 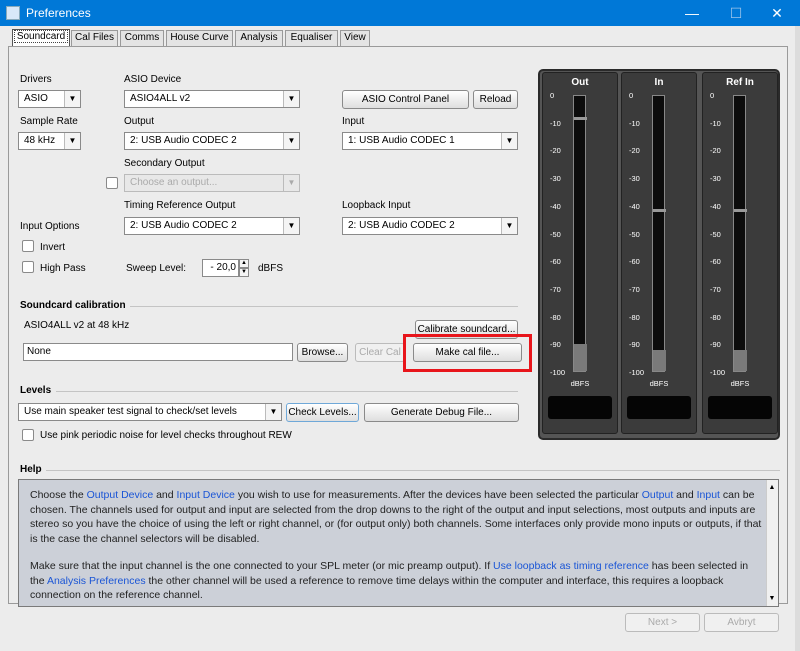 What do you see at coordinates (685, 495) in the screenshot?
I see `help-text-run: and` at bounding box center [685, 495].